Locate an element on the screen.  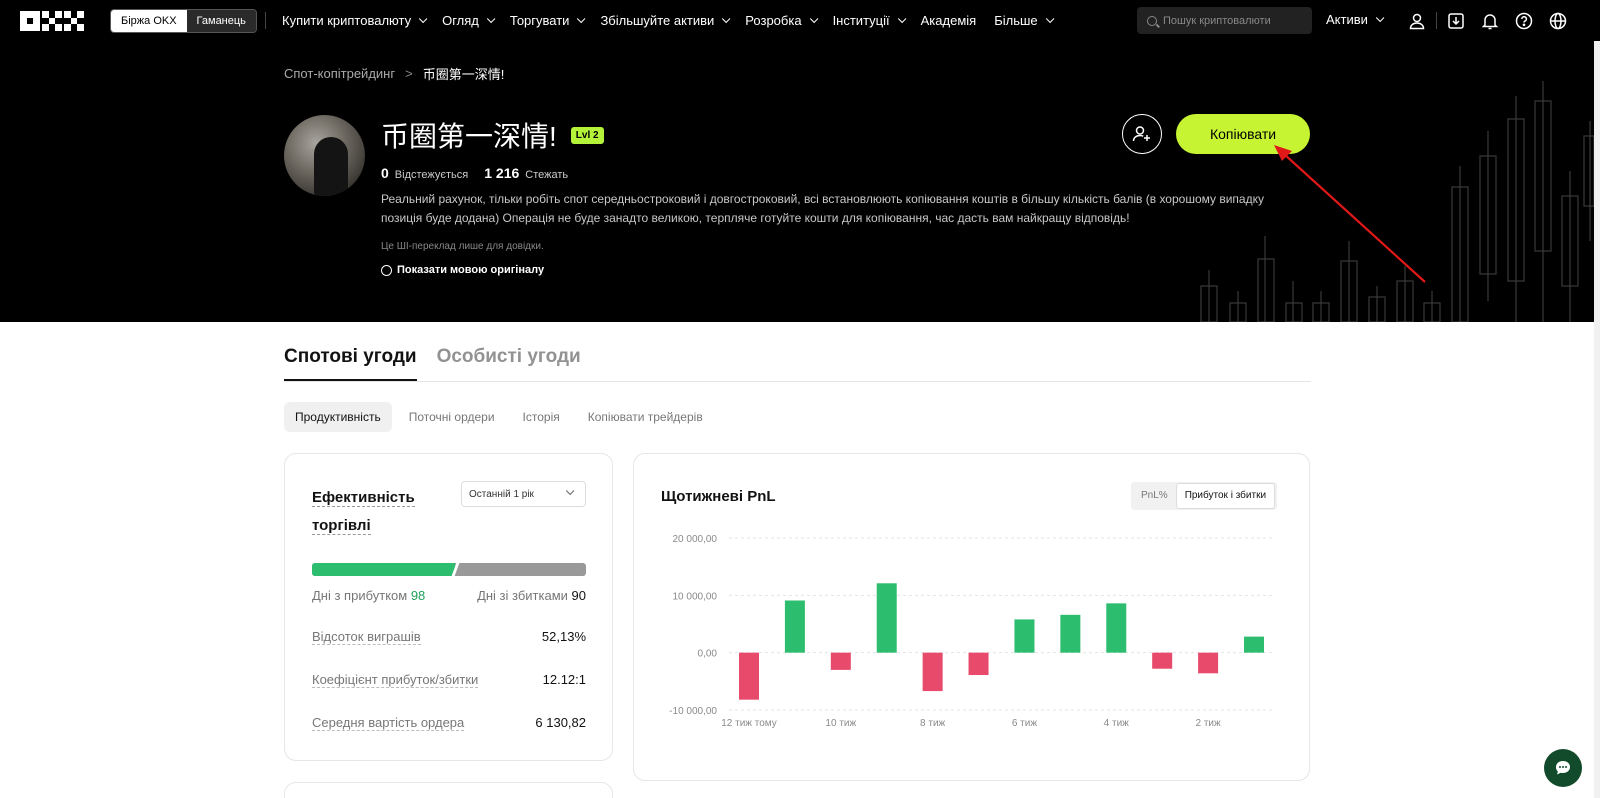
bell-icon is located at coordinates (1490, 21).